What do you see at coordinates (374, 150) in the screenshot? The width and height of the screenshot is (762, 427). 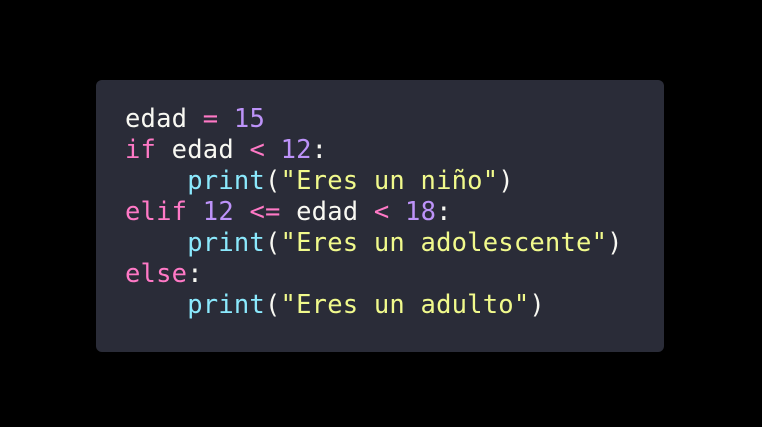 I see `code-line: if edad < 12:` at bounding box center [374, 150].